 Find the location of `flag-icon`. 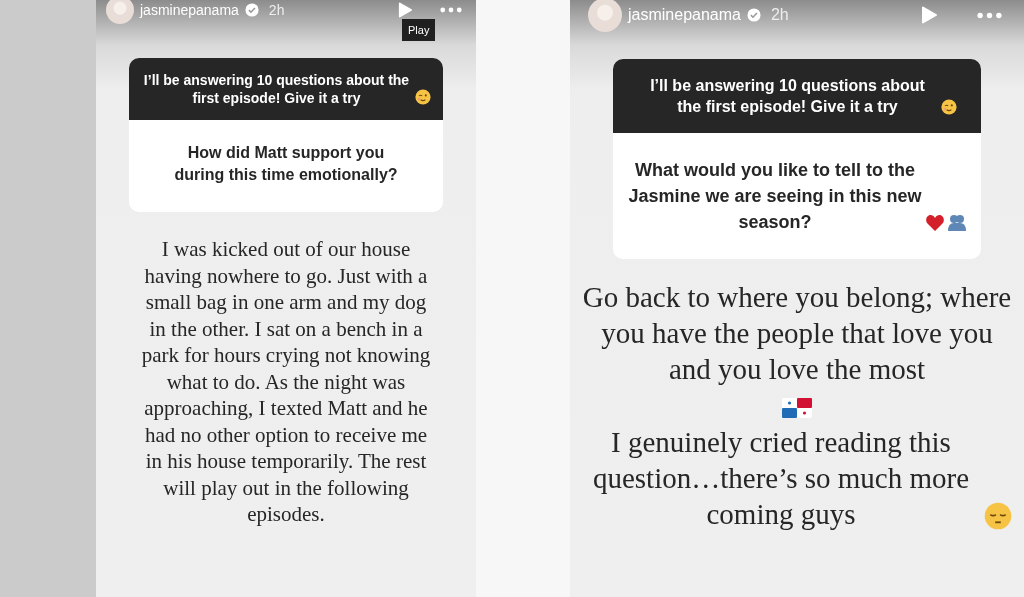

flag-icon is located at coordinates (797, 408).